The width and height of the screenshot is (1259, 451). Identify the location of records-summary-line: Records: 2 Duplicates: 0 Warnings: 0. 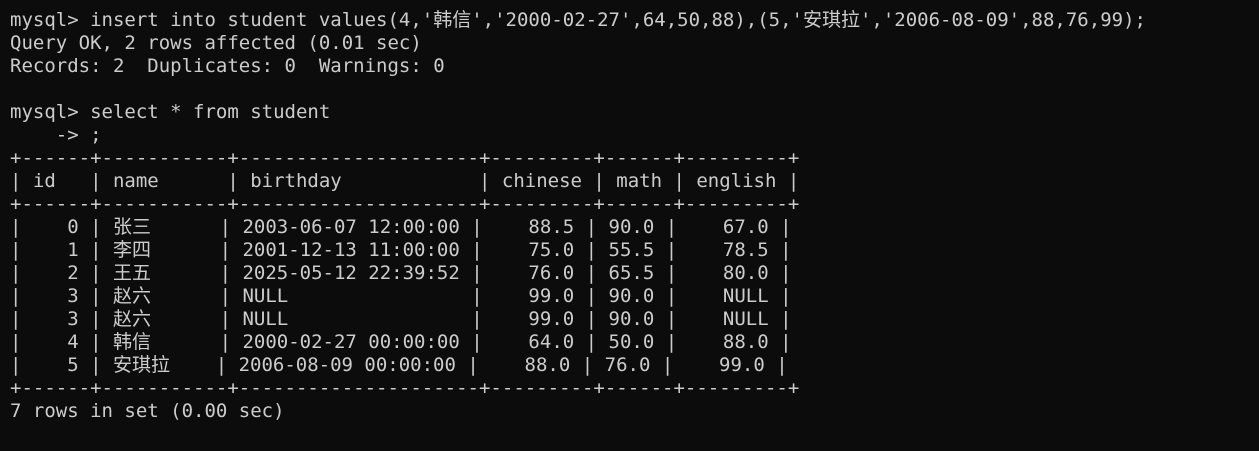
(227, 66).